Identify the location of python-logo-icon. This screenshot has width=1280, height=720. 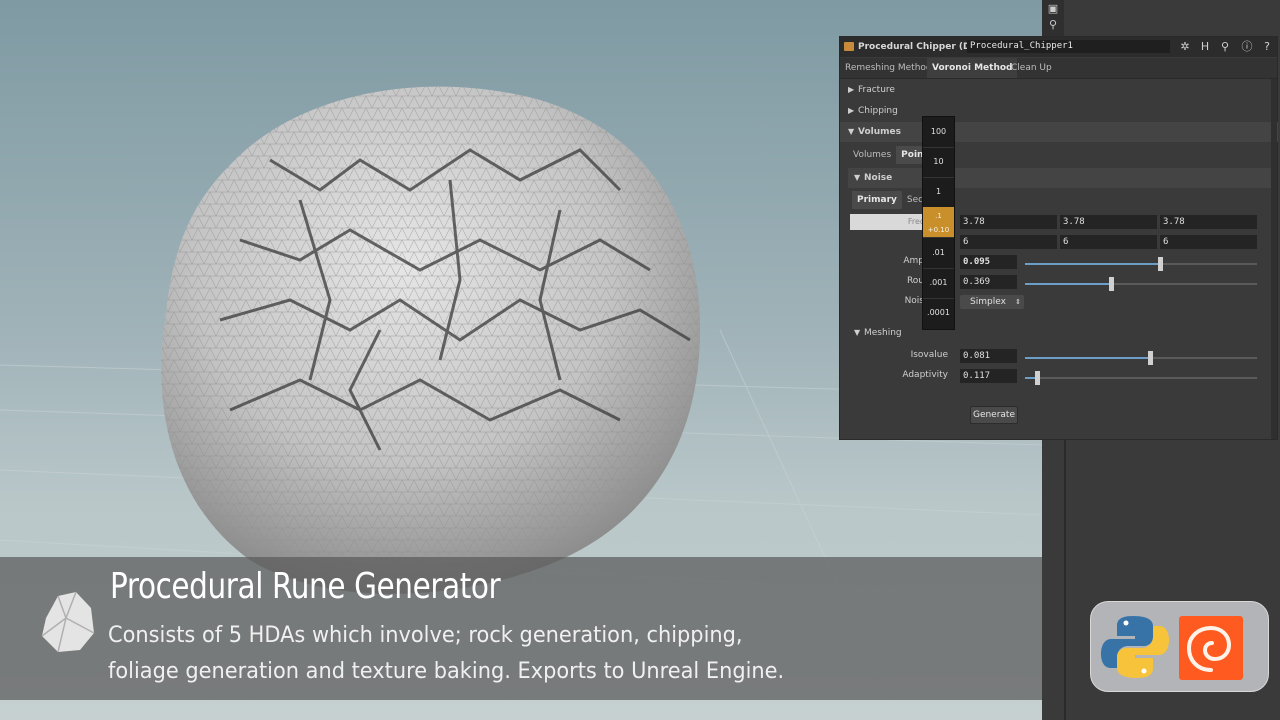
(1135, 647).